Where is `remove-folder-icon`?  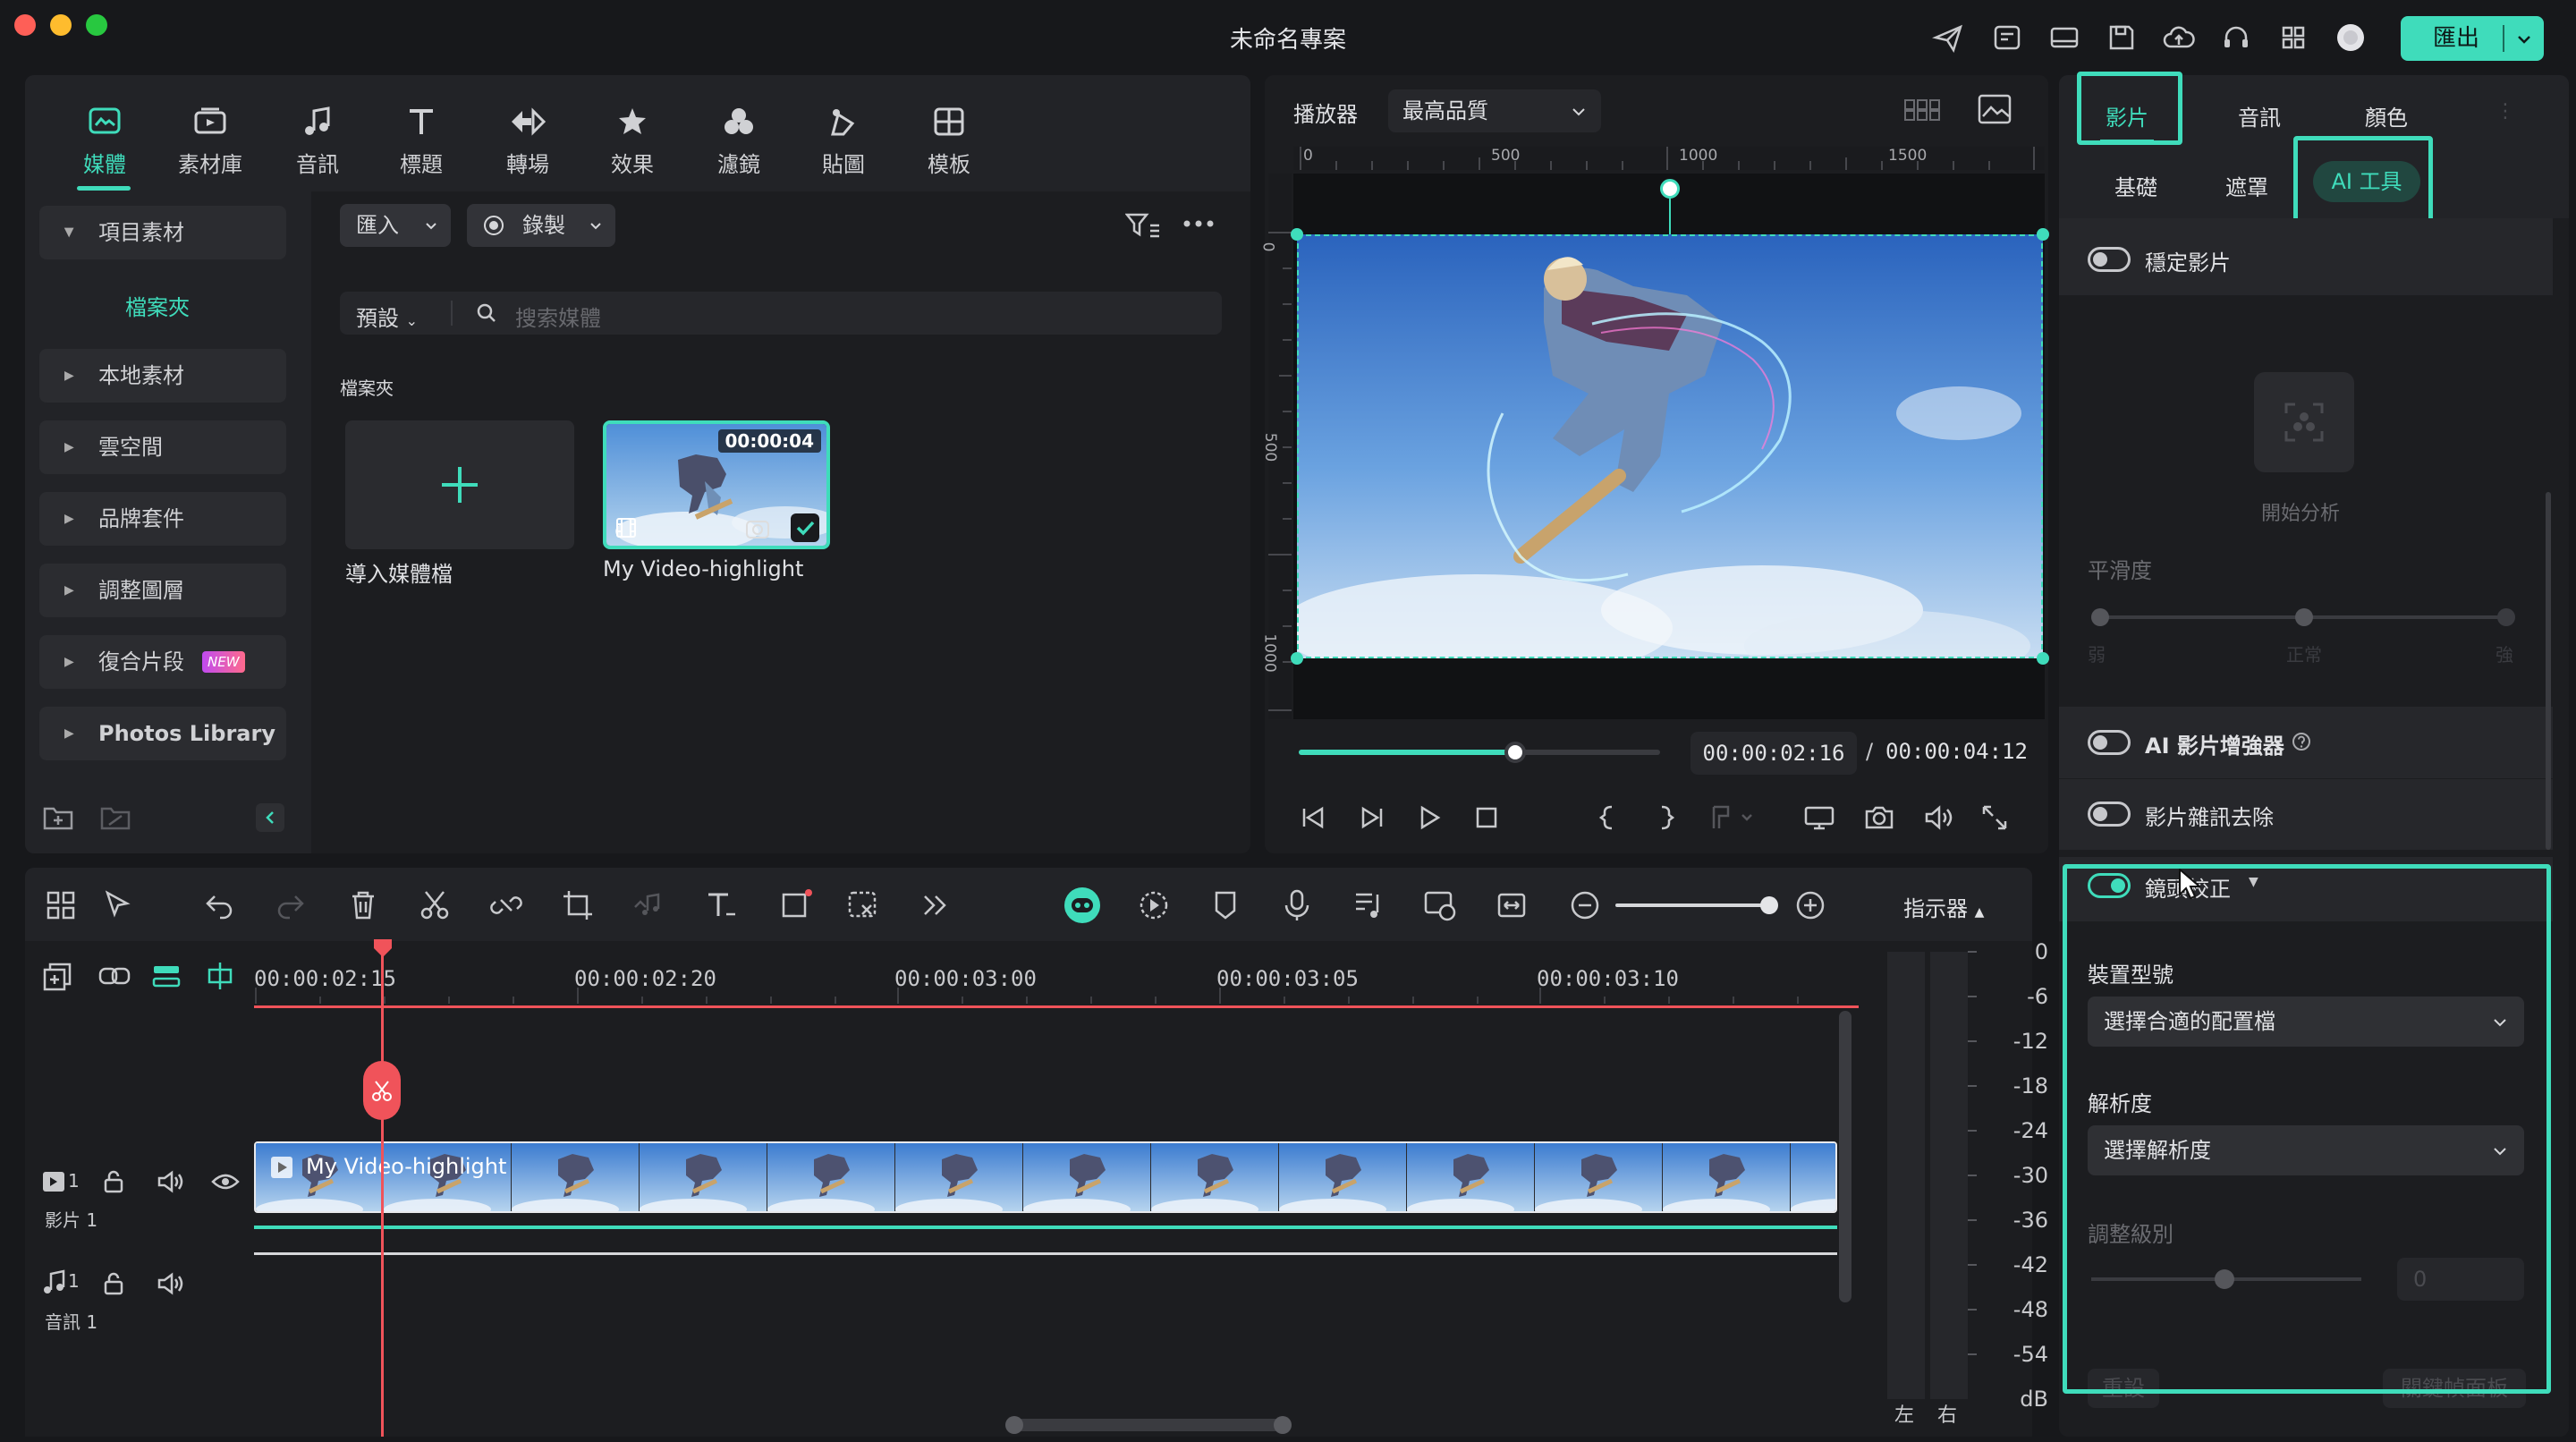 remove-folder-icon is located at coordinates (115, 816).